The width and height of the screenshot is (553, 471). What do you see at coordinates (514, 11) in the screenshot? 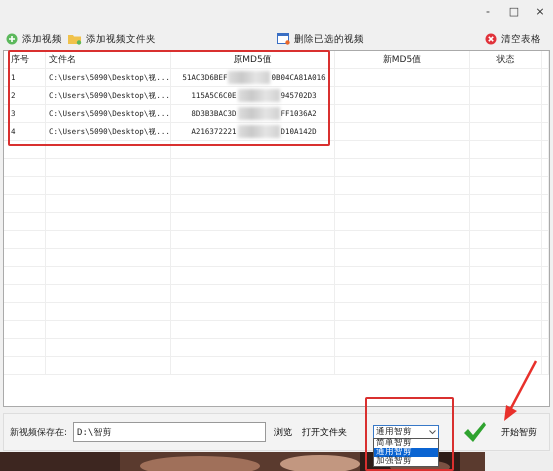
I see `maximize-button: □` at bounding box center [514, 11].